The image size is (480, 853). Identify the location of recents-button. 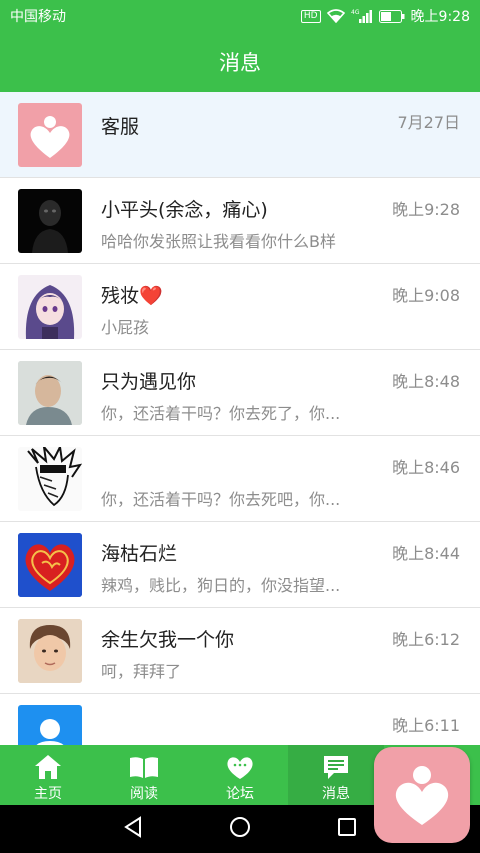
(347, 829).